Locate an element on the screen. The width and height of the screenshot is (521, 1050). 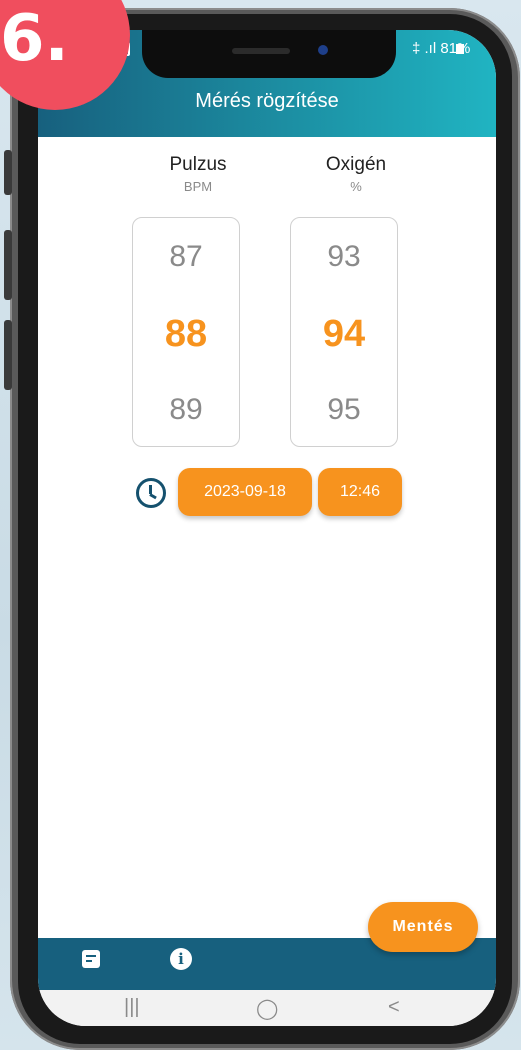
side-button-top is located at coordinates (8, 172).